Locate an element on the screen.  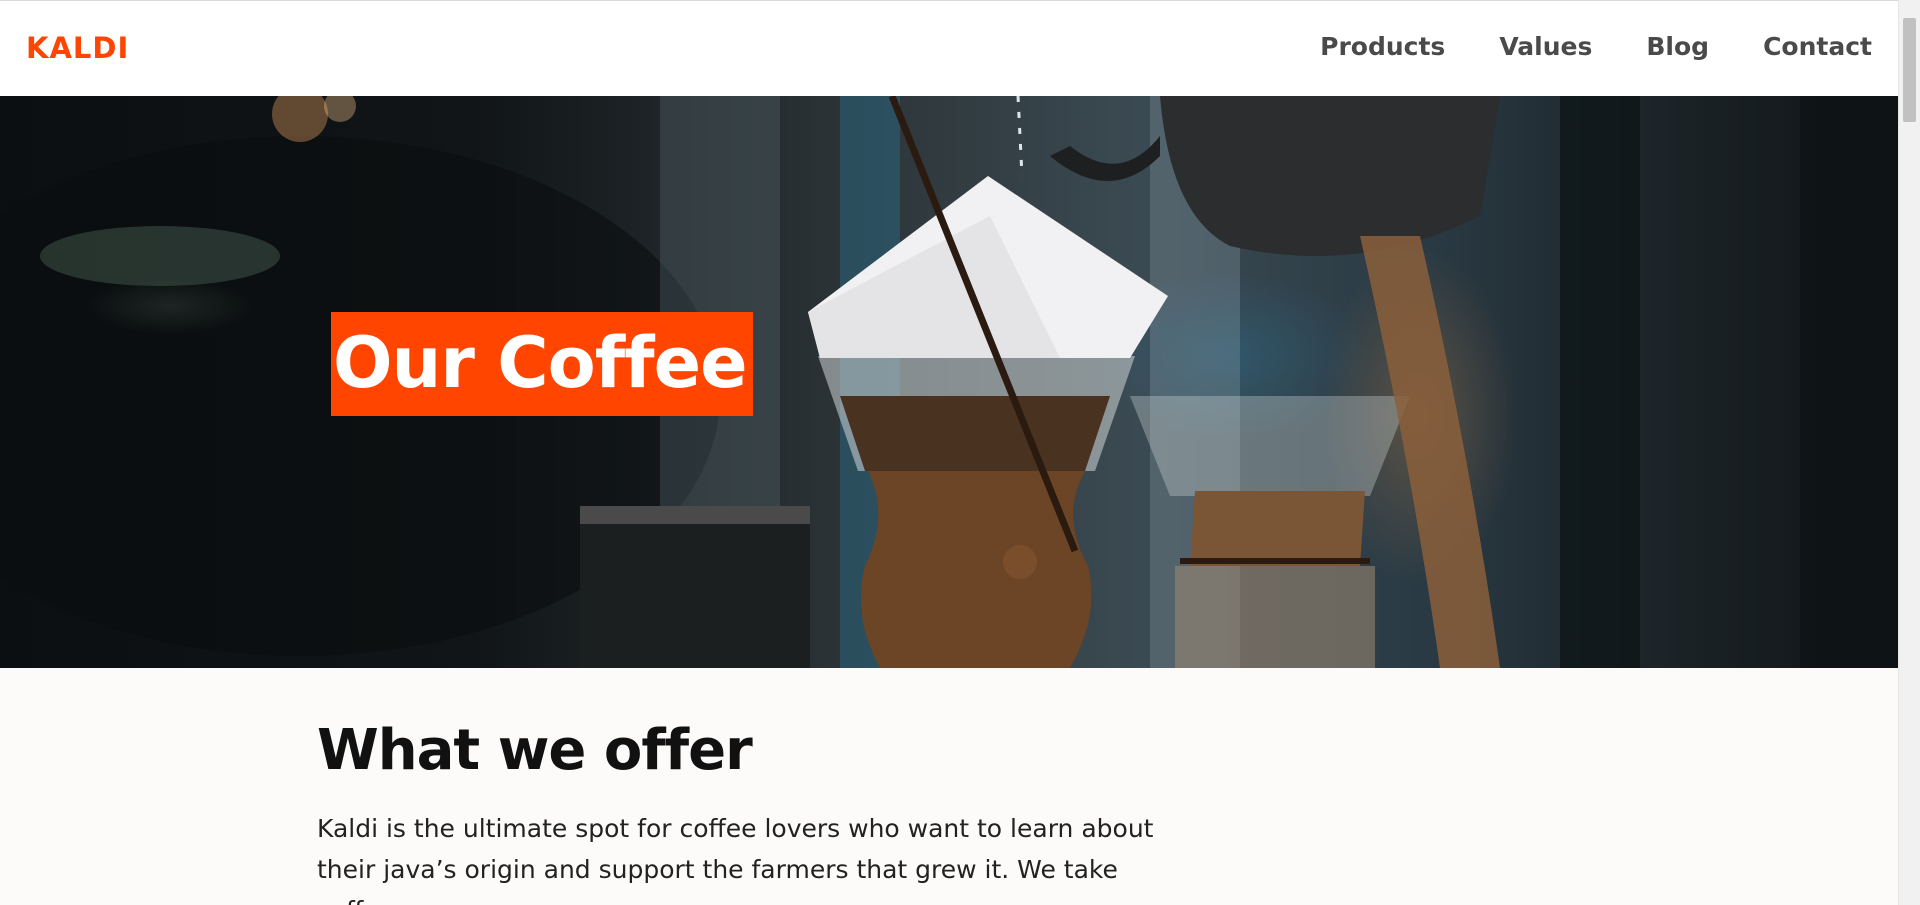
vertical-scrollbar is located at coordinates (1909, 452).